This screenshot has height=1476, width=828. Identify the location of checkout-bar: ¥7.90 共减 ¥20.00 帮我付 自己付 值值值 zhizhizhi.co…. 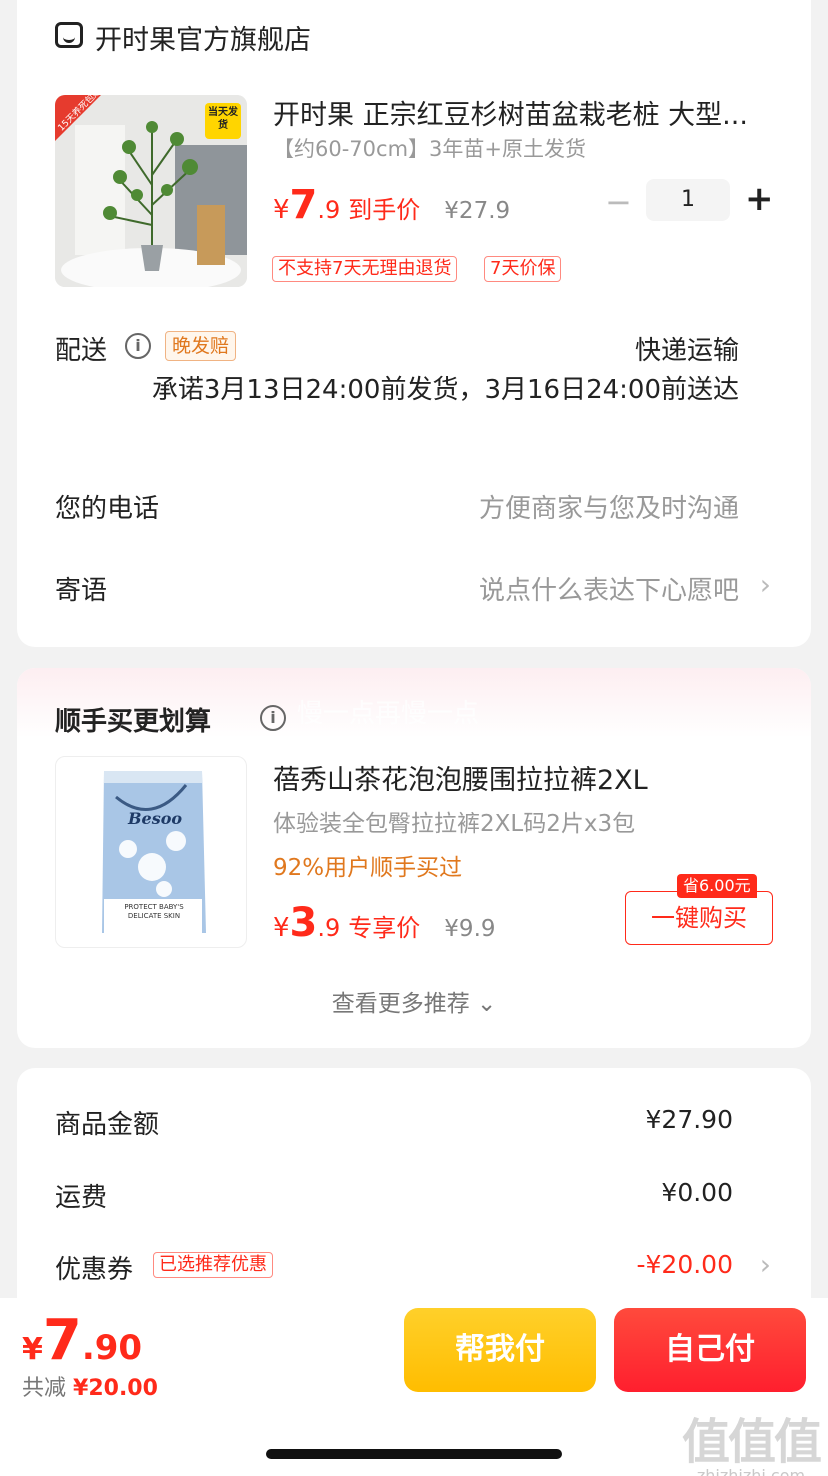
(414, 1387).